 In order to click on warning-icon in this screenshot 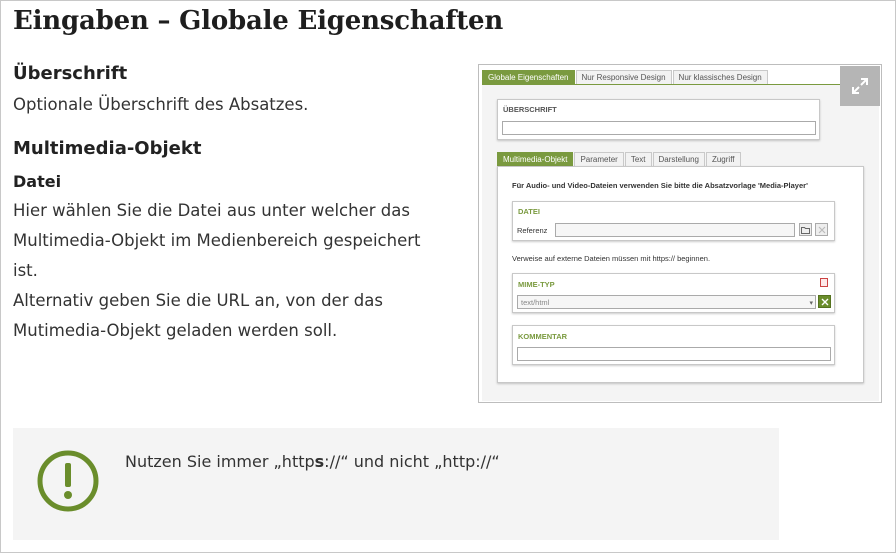, I will do `click(68, 481)`.